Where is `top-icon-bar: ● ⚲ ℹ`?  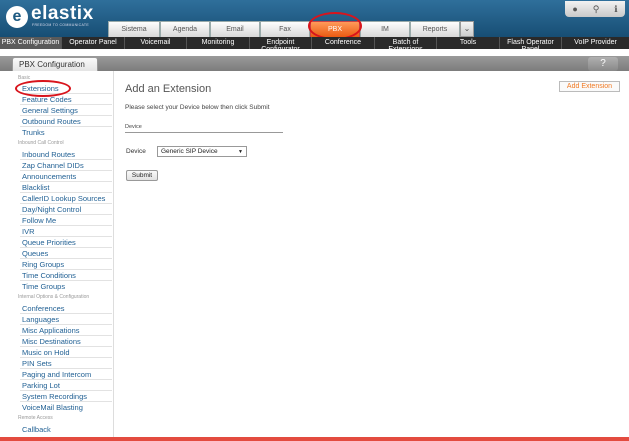 top-icon-bar: ● ⚲ ℹ is located at coordinates (595, 9).